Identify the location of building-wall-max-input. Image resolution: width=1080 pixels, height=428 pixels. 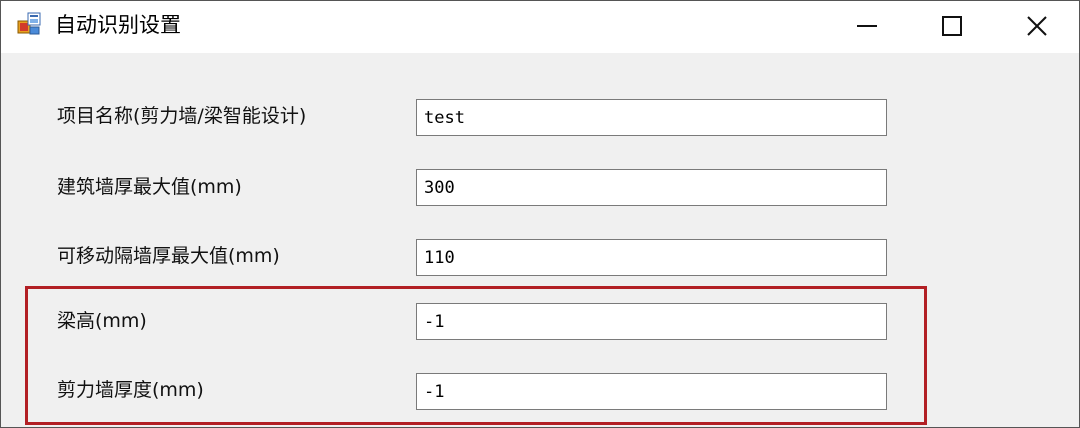
(651, 187).